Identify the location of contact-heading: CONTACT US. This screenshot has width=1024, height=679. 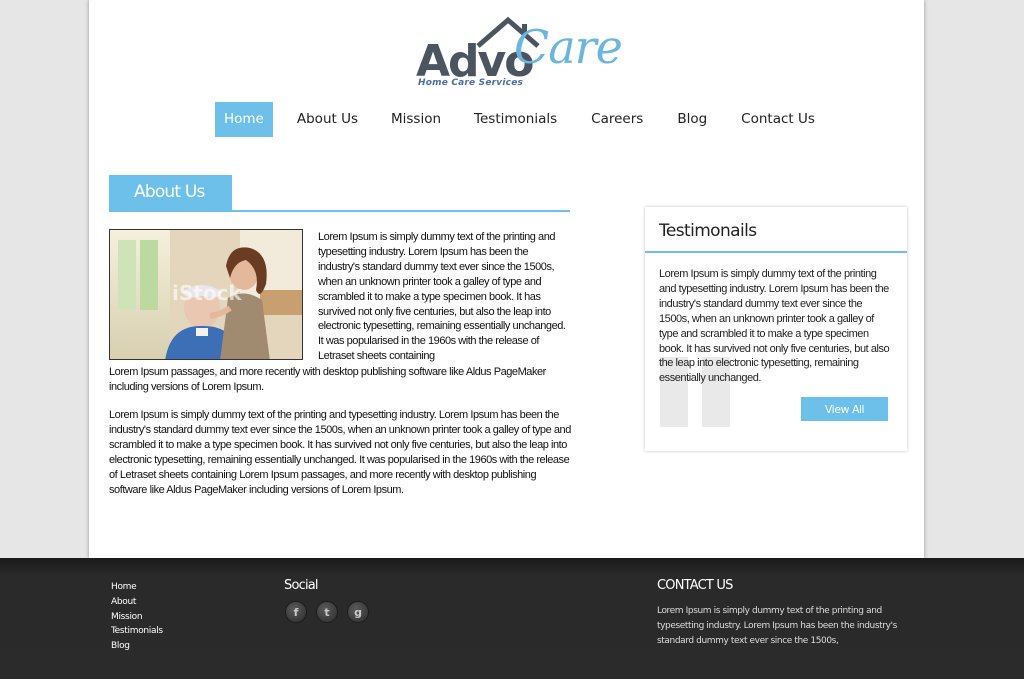
(695, 585).